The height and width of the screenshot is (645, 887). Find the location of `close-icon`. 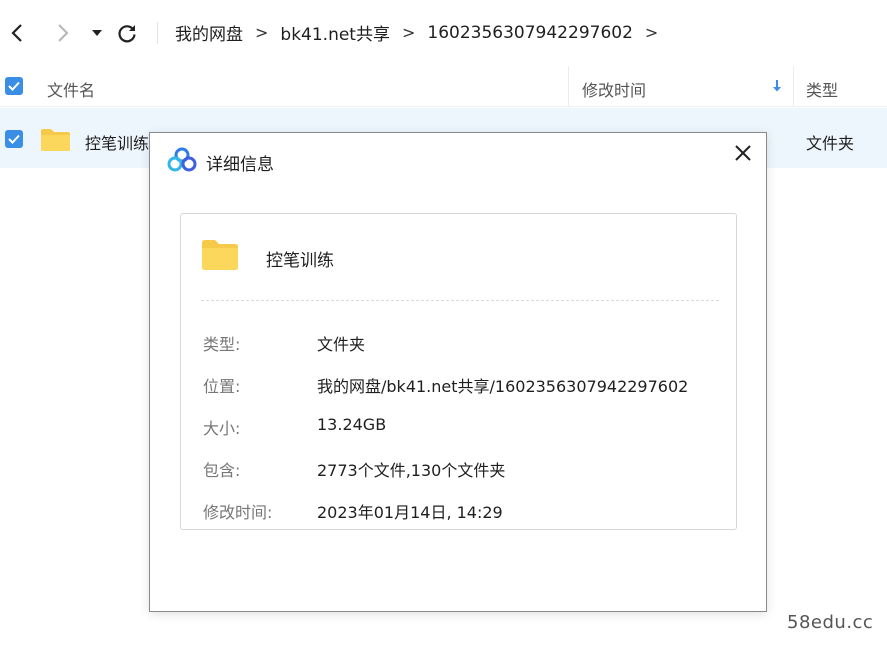

close-icon is located at coordinates (743, 153).